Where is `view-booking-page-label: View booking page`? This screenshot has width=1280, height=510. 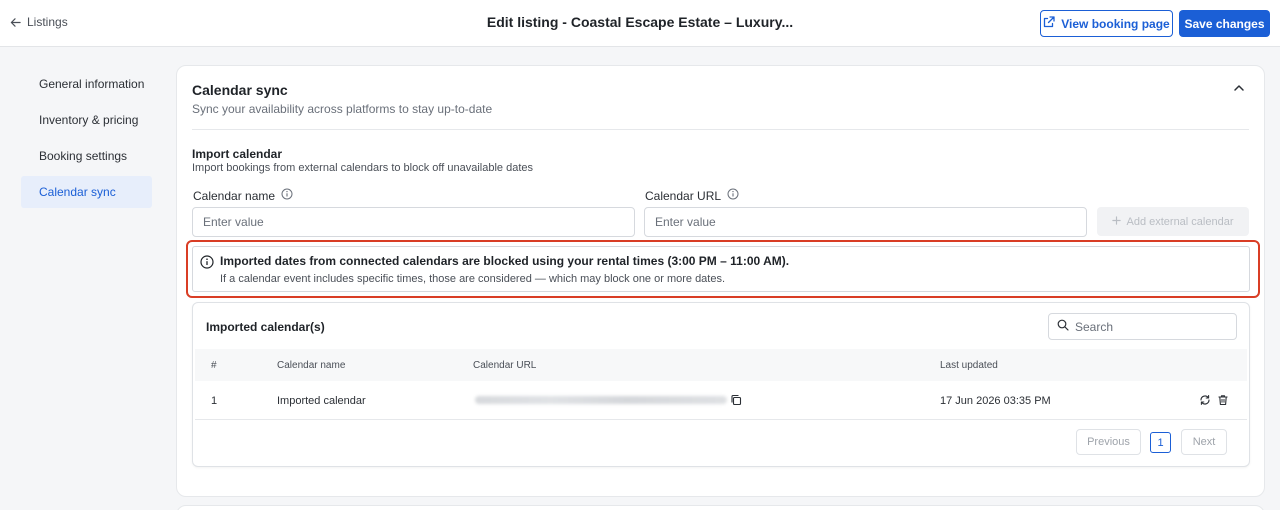
view-booking-page-label: View booking page is located at coordinates (1115, 23).